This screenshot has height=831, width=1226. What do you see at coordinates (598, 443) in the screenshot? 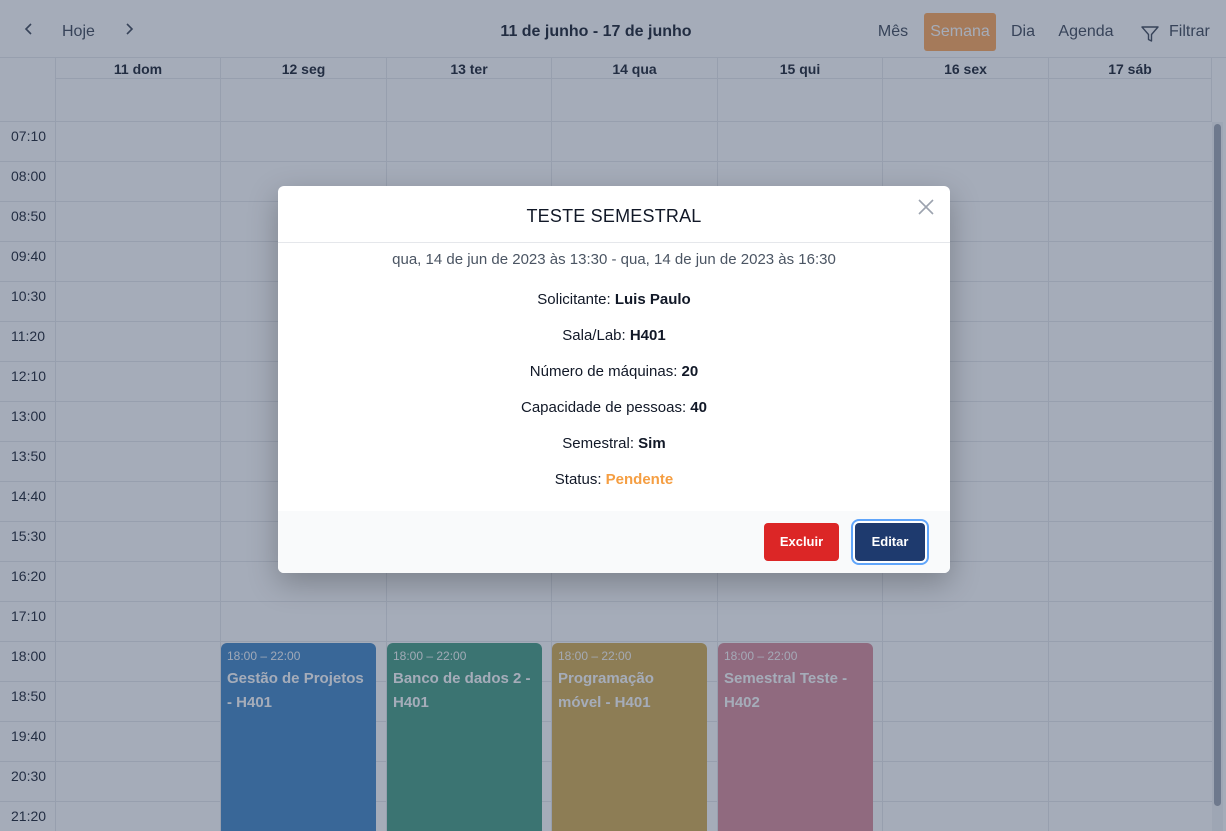
I see `semester-label: Semestral:` at bounding box center [598, 443].